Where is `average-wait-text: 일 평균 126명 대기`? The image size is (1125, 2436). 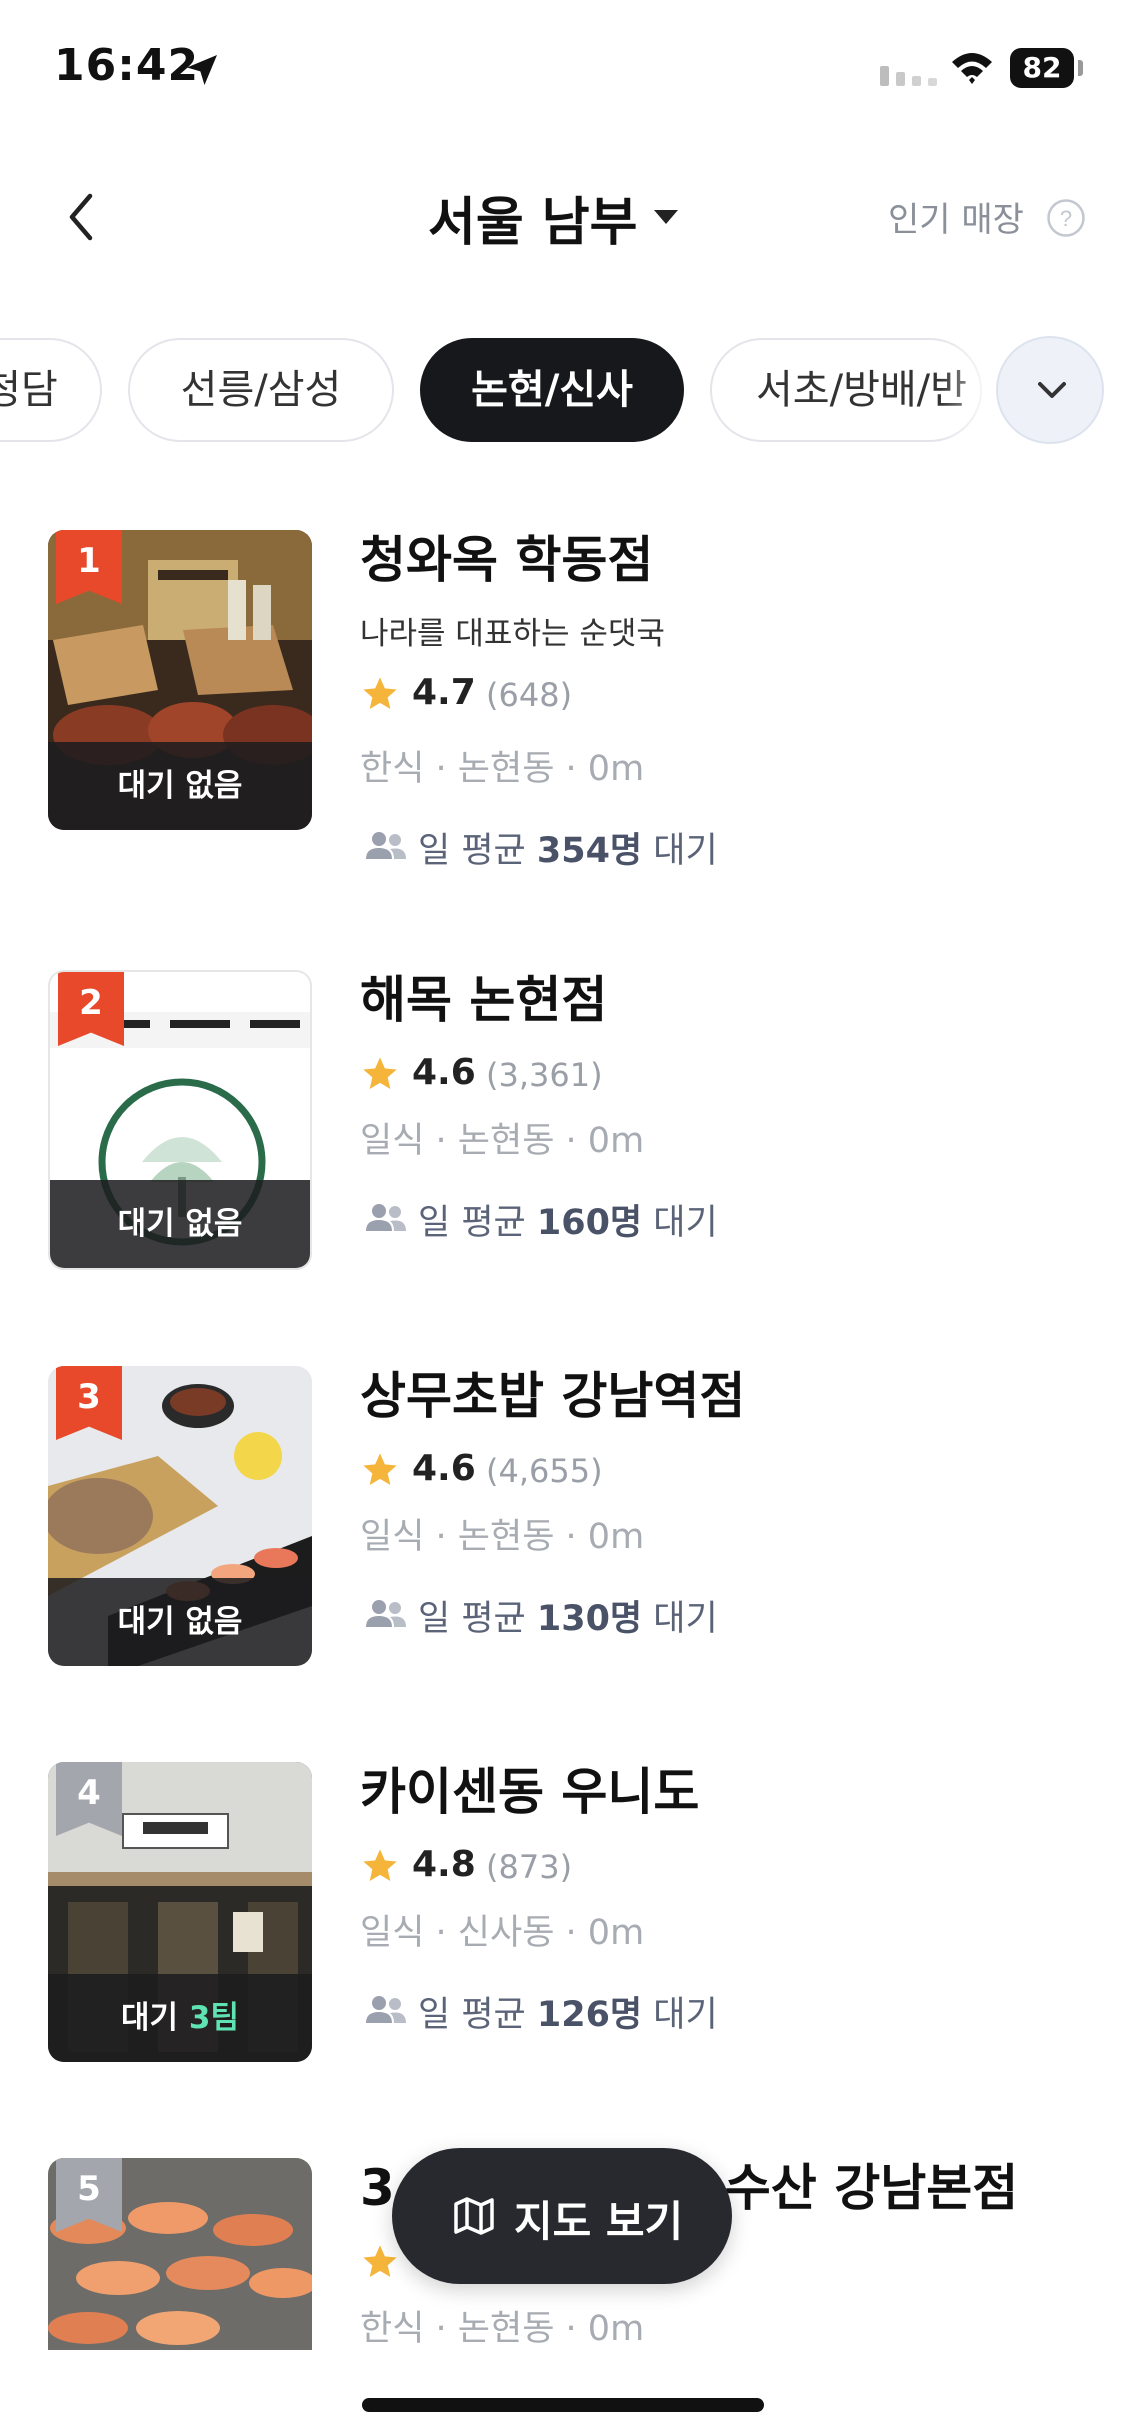 average-wait-text: 일 평균 126명 대기 is located at coordinates (568, 2015).